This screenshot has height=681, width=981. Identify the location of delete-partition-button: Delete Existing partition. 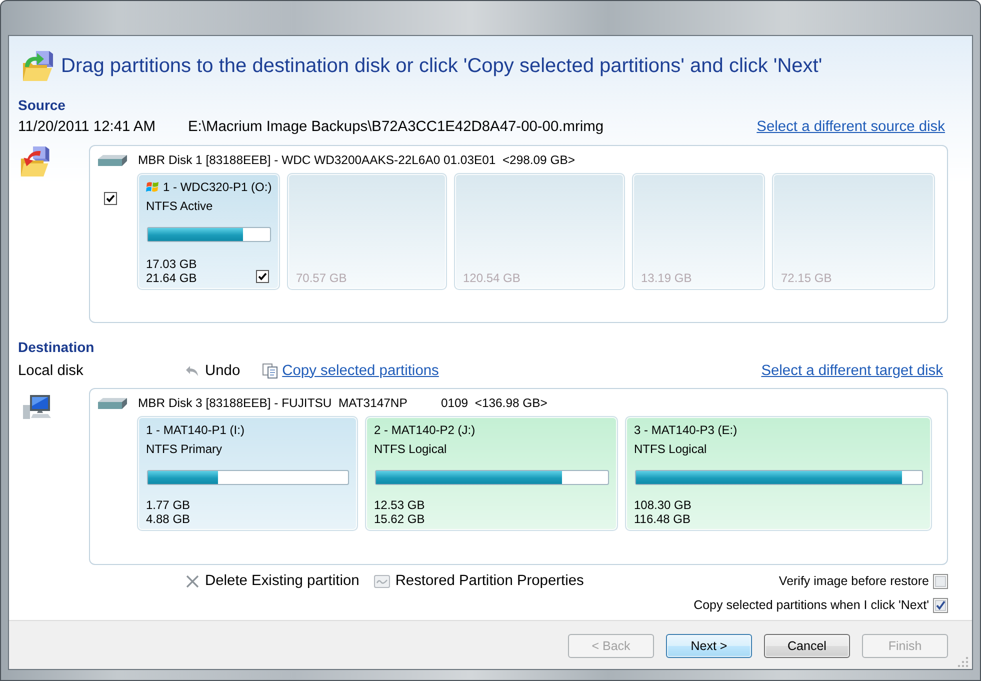
(272, 581).